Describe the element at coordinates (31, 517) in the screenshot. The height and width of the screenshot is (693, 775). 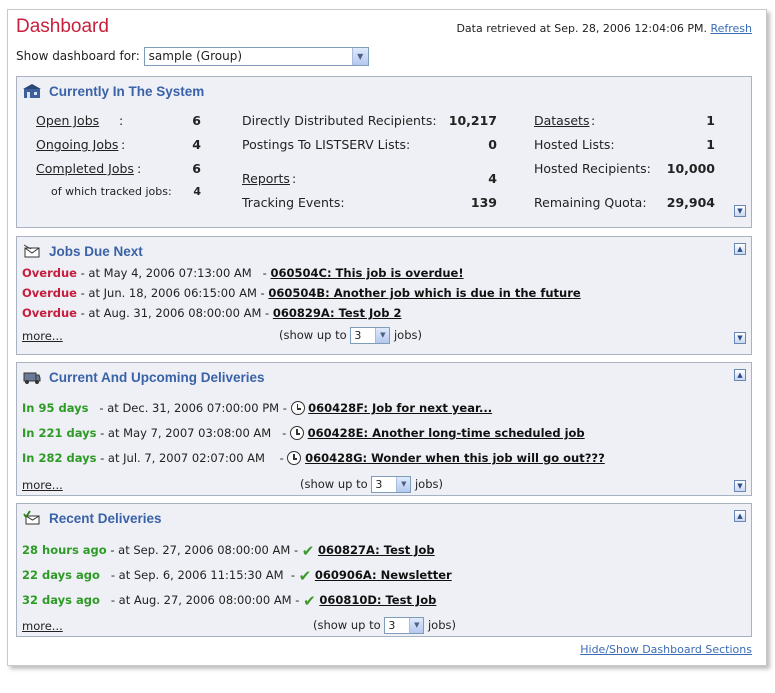
I see `checked-mail-icon` at that location.